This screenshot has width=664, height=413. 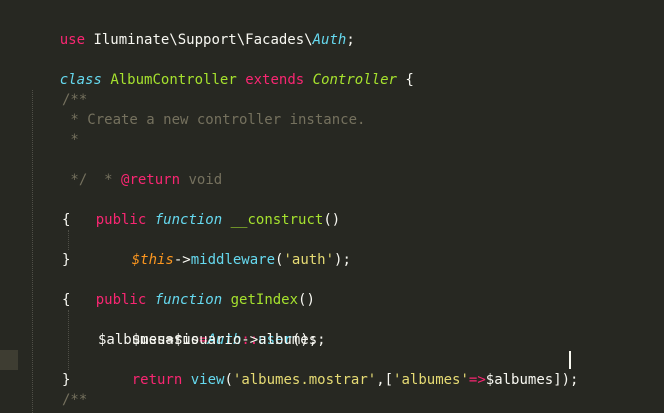 What do you see at coordinates (142, 169) in the screenshot?
I see `code-line-comment: * @return void` at bounding box center [142, 169].